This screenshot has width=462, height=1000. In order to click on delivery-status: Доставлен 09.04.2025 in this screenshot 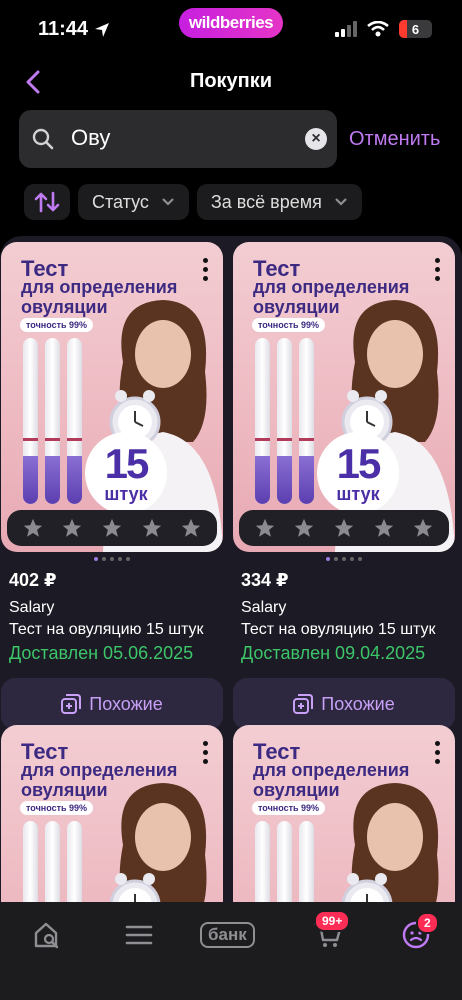, I will do `click(333, 653)`.